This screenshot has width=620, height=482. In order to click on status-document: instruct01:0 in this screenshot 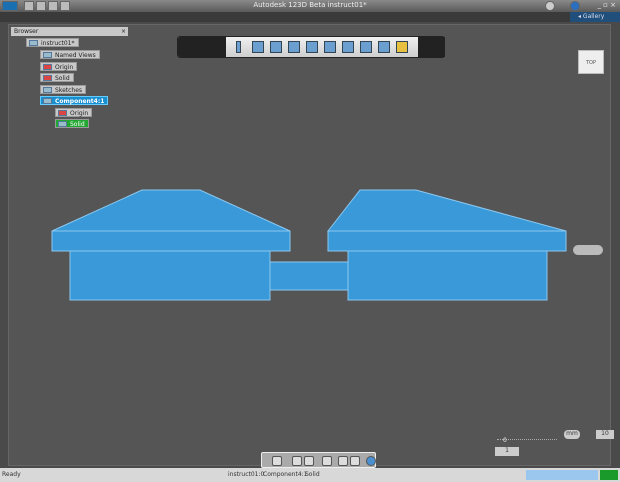, I will do `click(246, 474)`.